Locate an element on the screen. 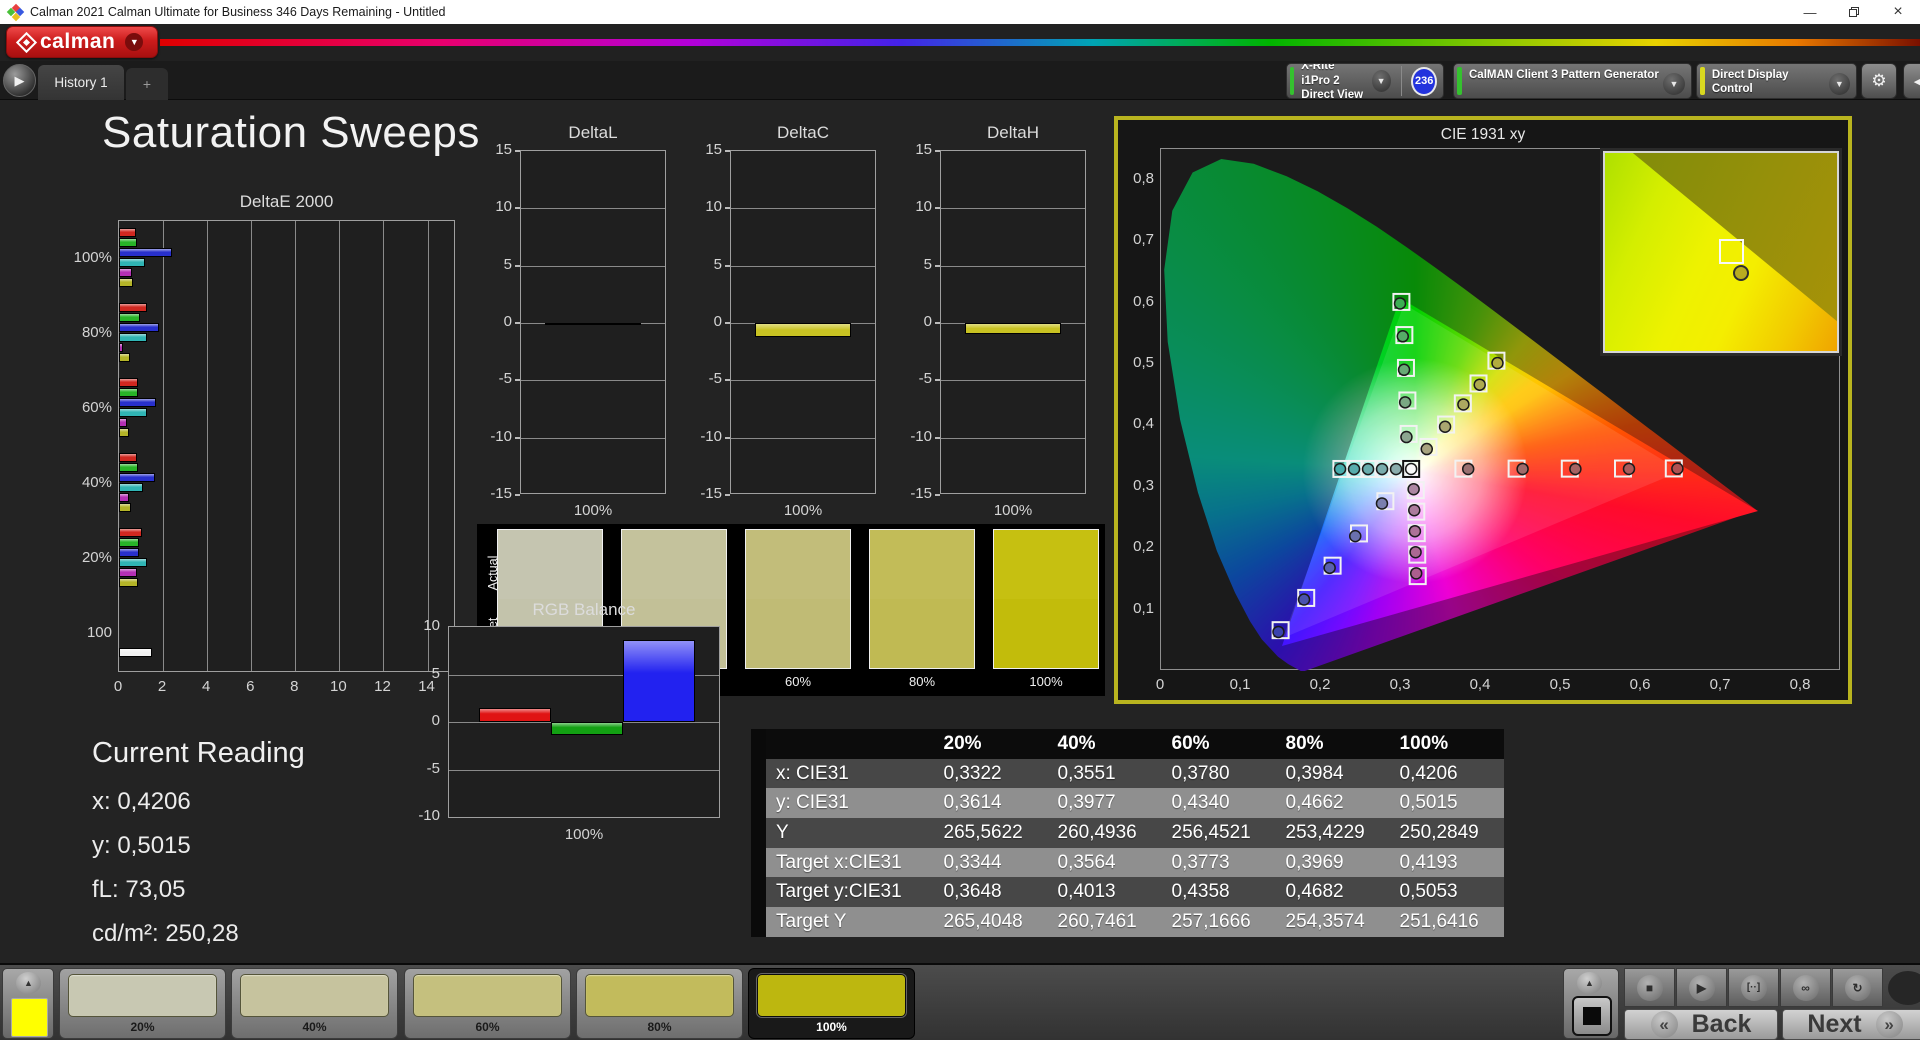 Image resolution: width=1920 pixels, height=1040 pixels. back-label: Back is located at coordinates (1721, 1024).